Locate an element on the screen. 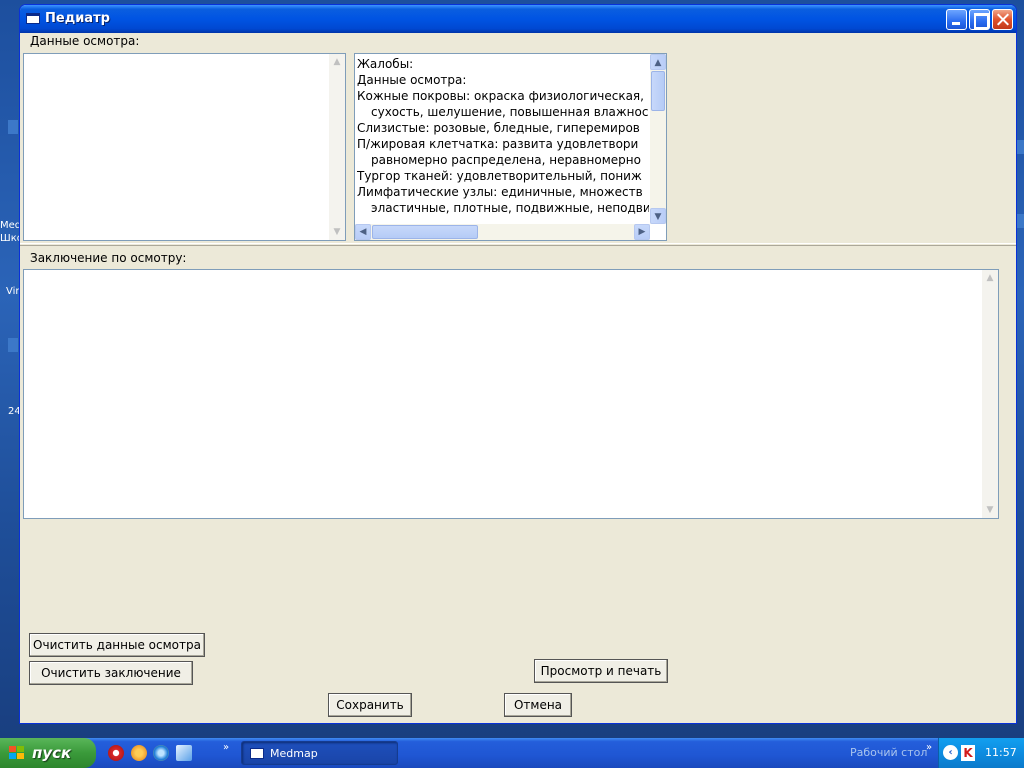 This screenshot has height=768, width=1024. template-horizontal-scrollbar: ◀ ▶ is located at coordinates (502, 232).